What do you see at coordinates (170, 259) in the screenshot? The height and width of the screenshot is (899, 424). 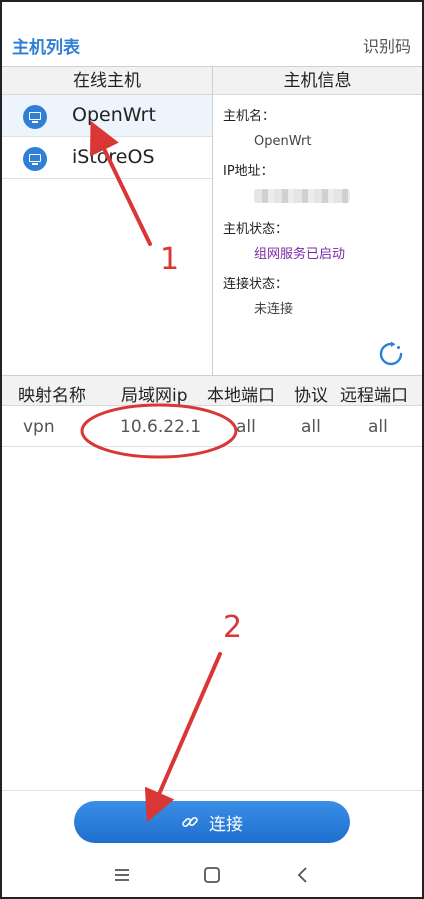 I see `annotation-label-1: 1` at bounding box center [170, 259].